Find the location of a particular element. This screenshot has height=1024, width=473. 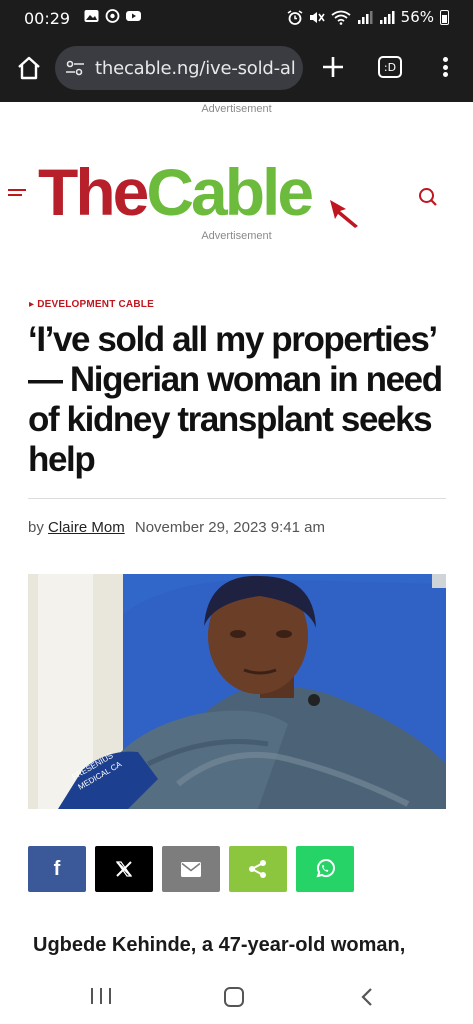

back-icon is located at coordinates (367, 997).